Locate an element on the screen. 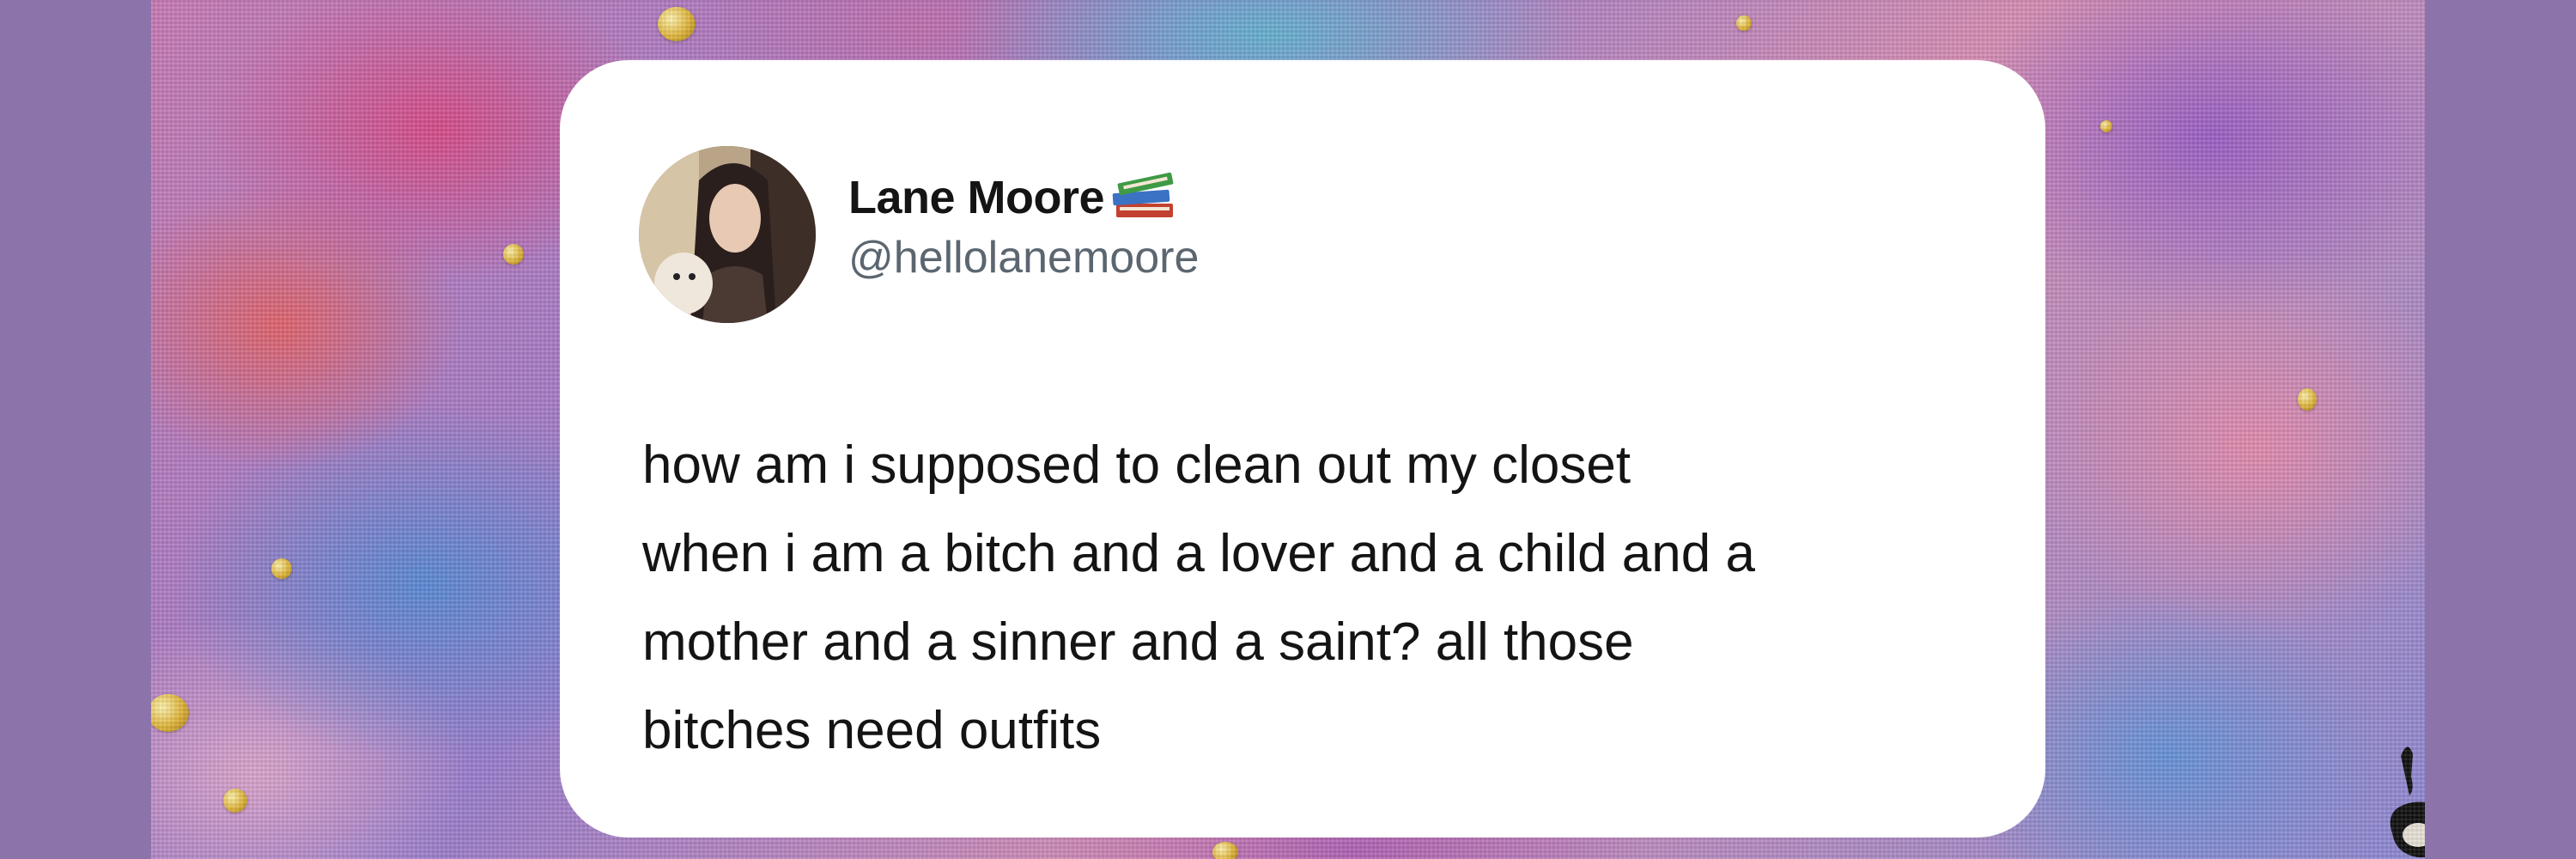  bird-silhouette-decoration is located at coordinates (2407, 802).